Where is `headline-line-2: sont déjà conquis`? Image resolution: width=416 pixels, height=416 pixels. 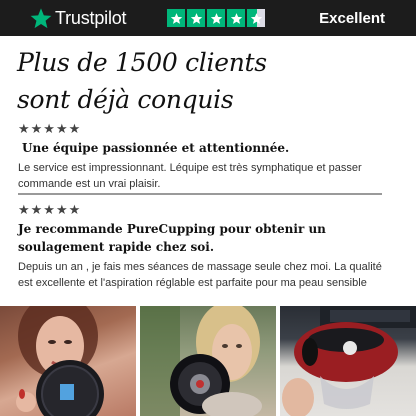 headline-line-2: sont déjà conquis is located at coordinates (125, 99).